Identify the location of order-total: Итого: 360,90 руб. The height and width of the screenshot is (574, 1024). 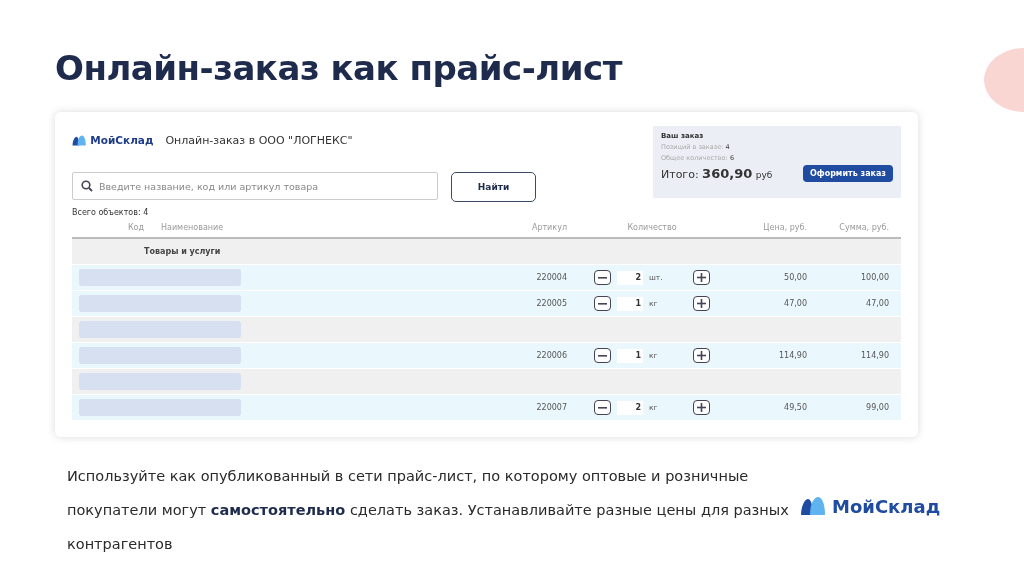
(717, 173).